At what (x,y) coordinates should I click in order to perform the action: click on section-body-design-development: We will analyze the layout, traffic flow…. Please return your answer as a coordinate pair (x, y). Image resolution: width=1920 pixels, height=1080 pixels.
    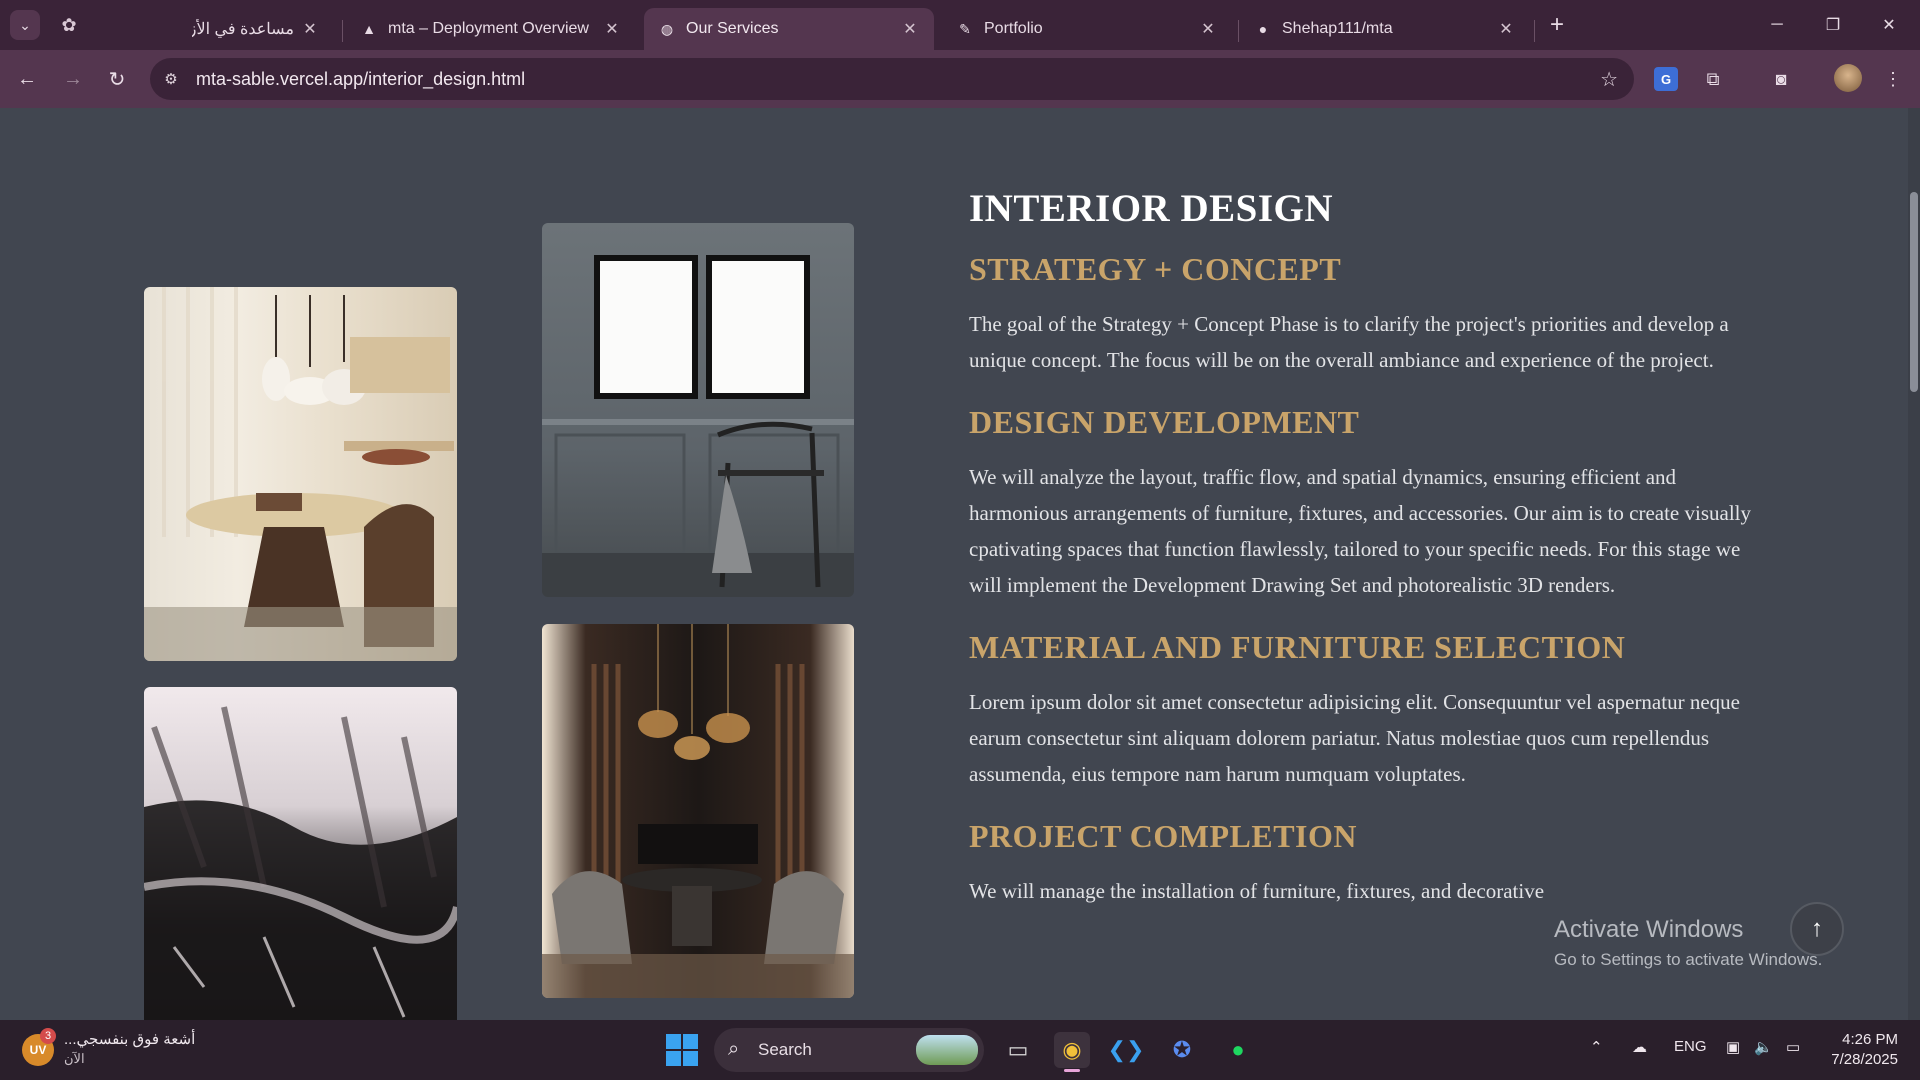
    Looking at the image, I should click on (1360, 531).